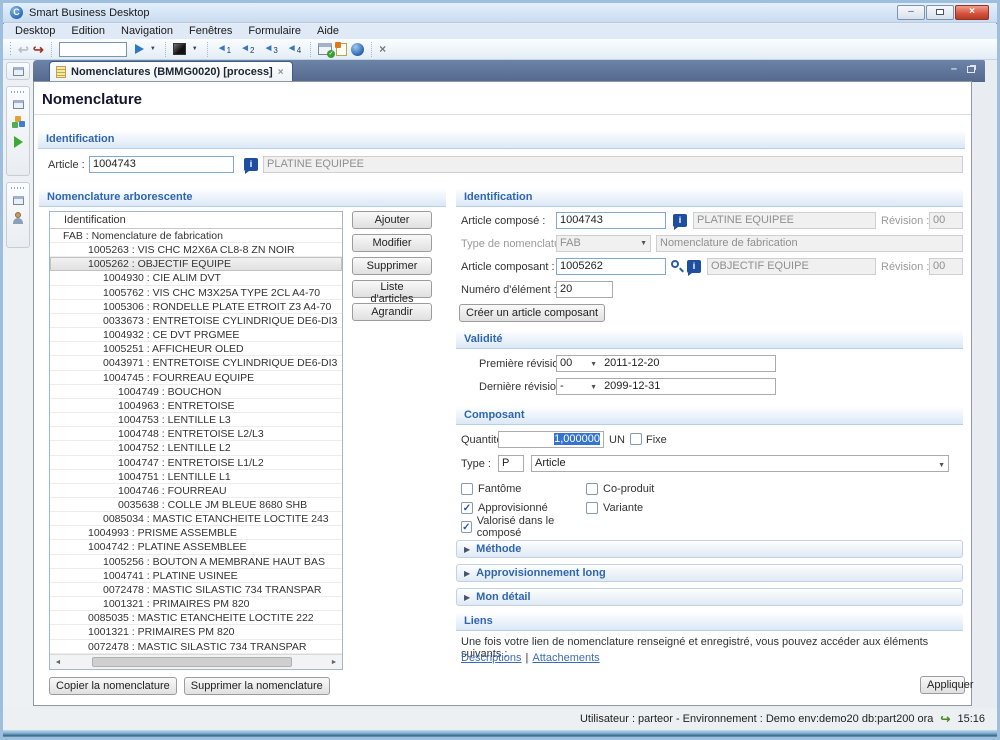 This screenshot has width=1000, height=740. What do you see at coordinates (940, 12) in the screenshot?
I see `maximize-button` at bounding box center [940, 12].